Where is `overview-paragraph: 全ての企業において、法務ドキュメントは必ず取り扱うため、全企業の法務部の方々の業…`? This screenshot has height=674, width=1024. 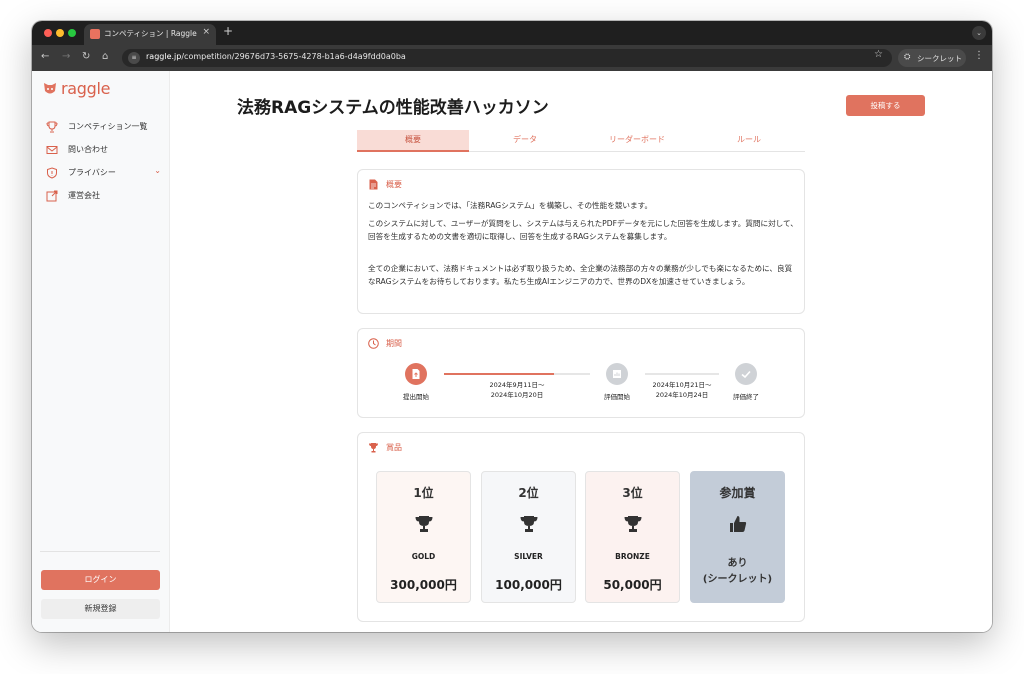 overview-paragraph: 全ての企業において、法務ドキュメントは必ず取り扱うため、全企業の法務部の方々の業… is located at coordinates (580, 275).